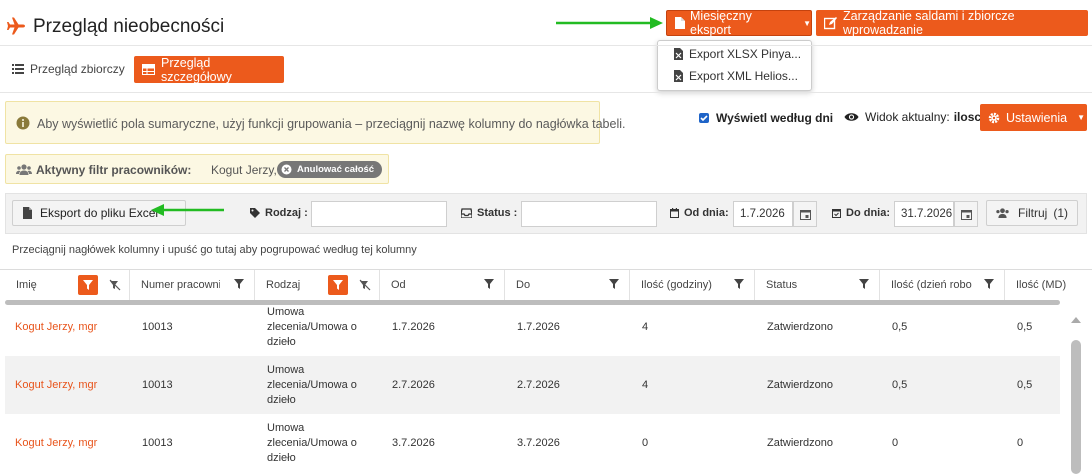 This screenshot has width=1092, height=474. I want to click on vertical-scrollbar, so click(1076, 407).